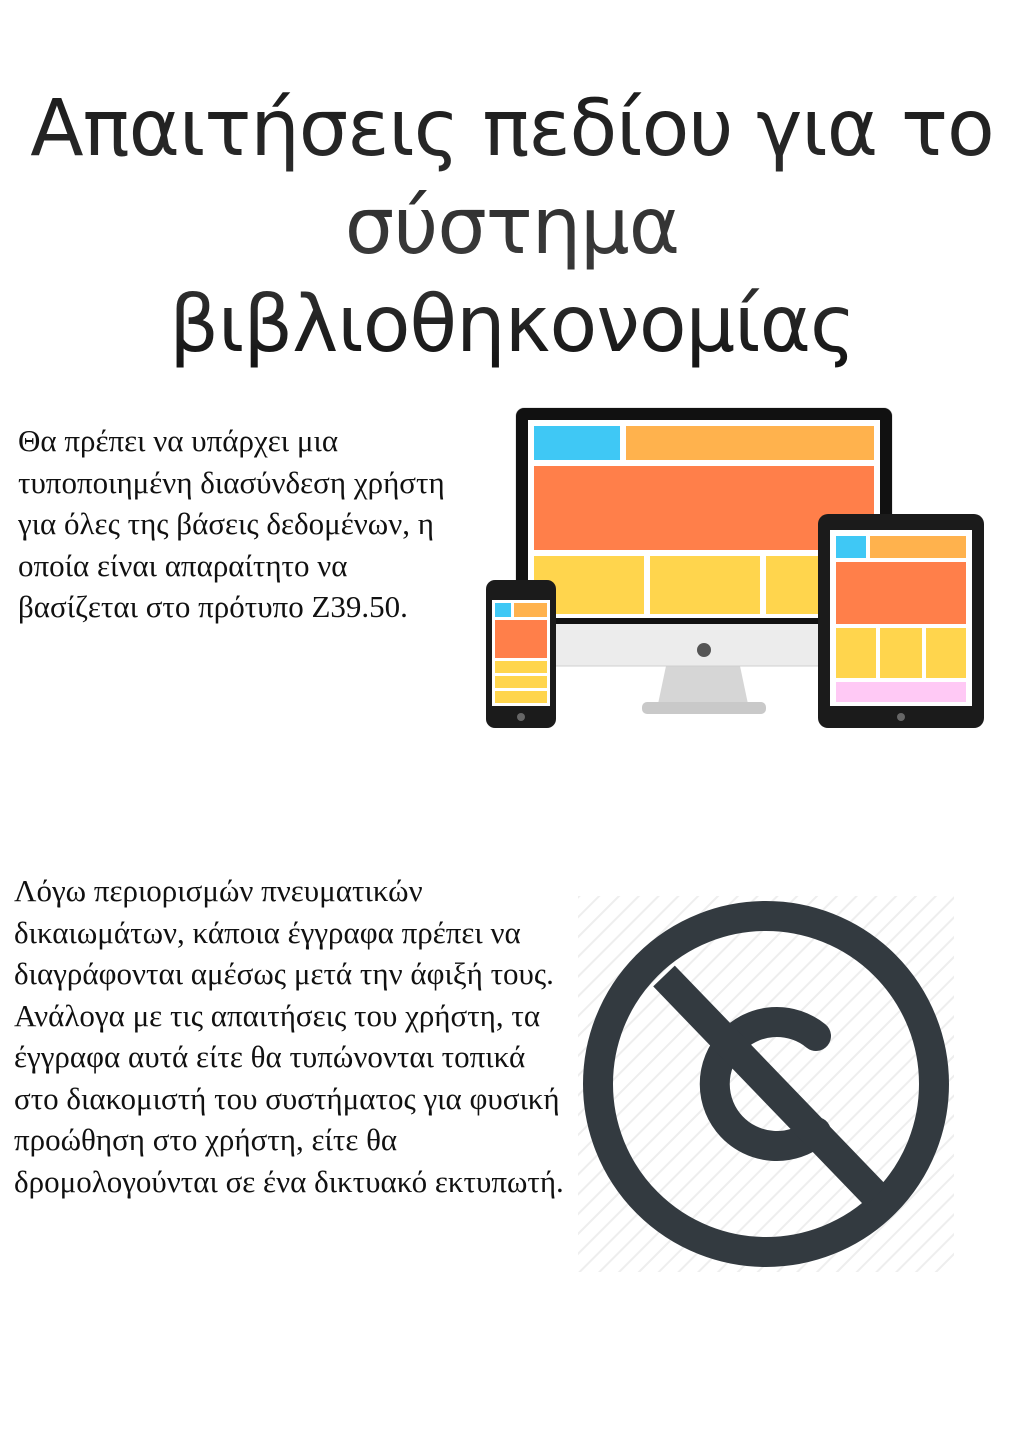 The image size is (1024, 1448). Describe the element at coordinates (766, 1084) in the screenshot. I see `no-copyright-icon` at that location.